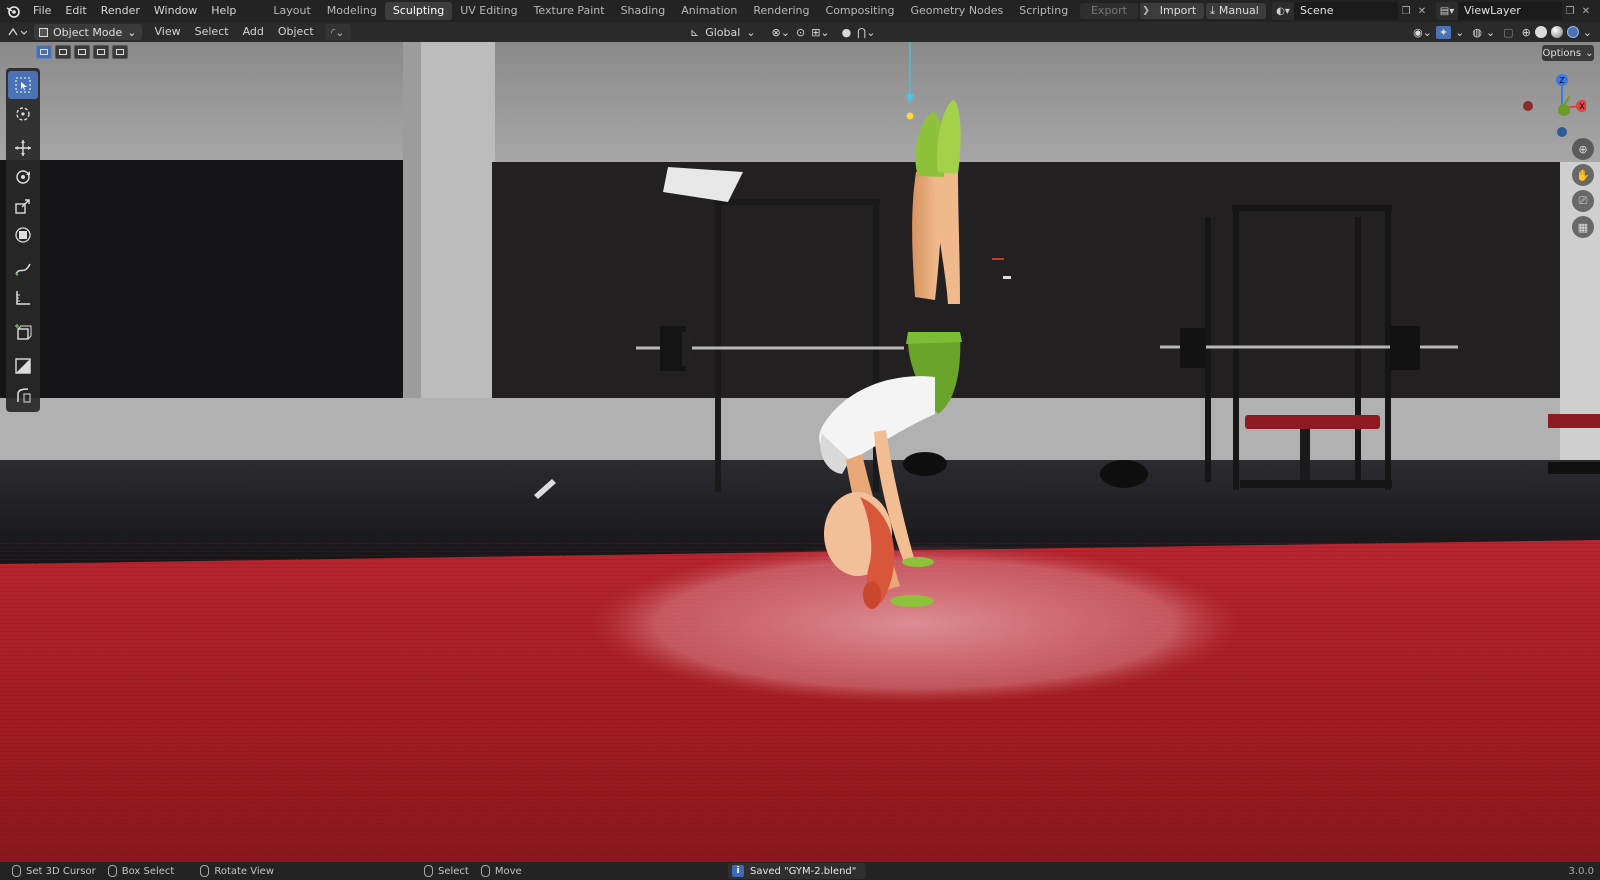 Image resolution: width=1600 pixels, height=880 pixels. Describe the element at coordinates (1508, 32) in the screenshot. I see `xray-icon: ▢` at that location.